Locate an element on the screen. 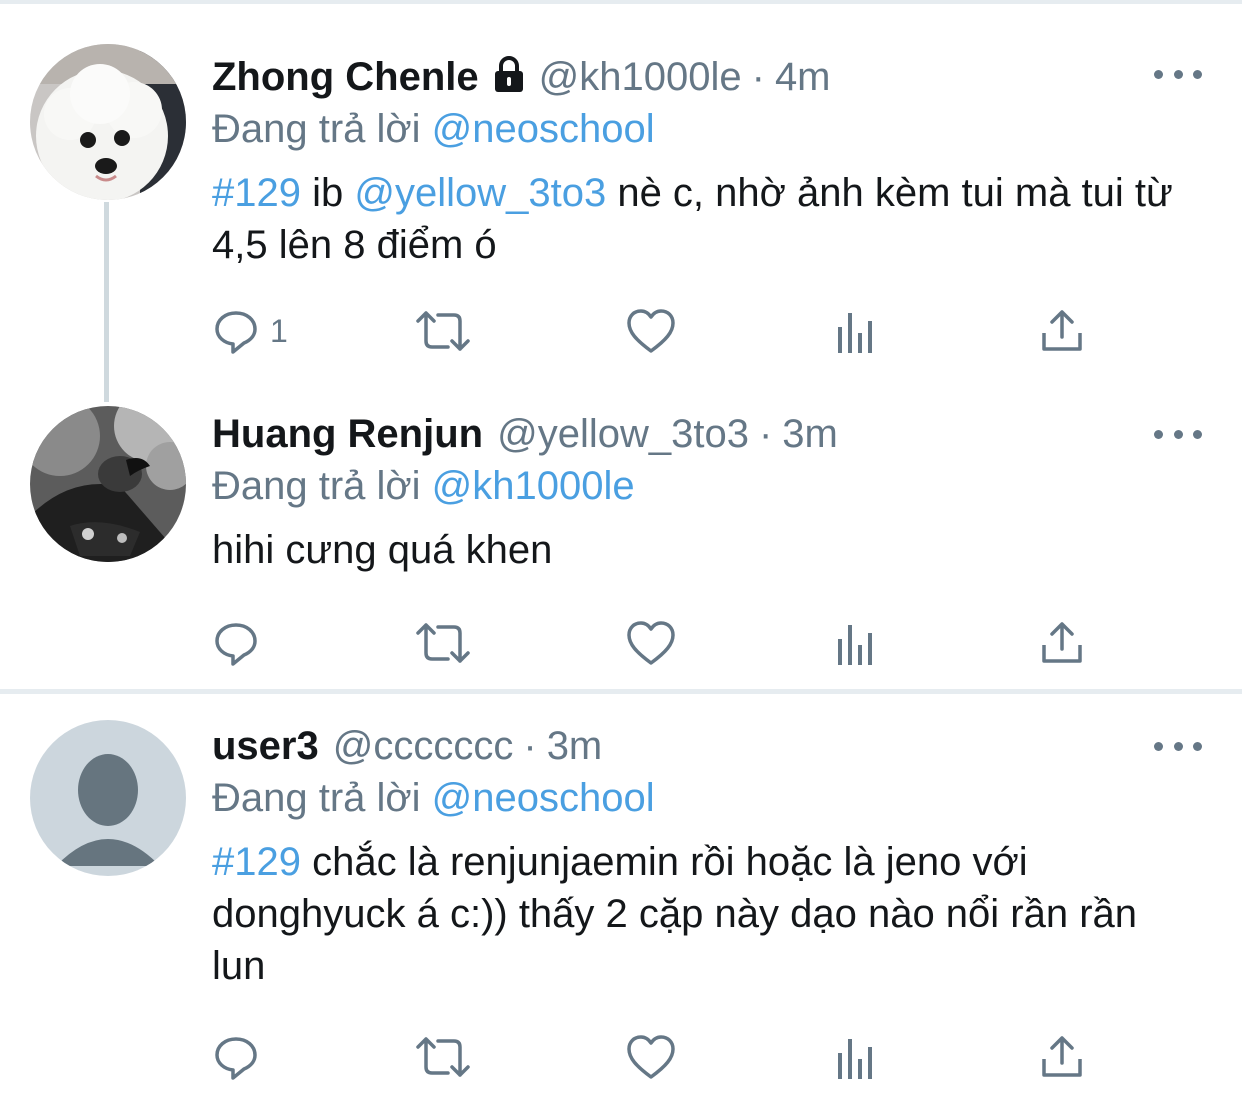  thread-divider is located at coordinates (621, 691).